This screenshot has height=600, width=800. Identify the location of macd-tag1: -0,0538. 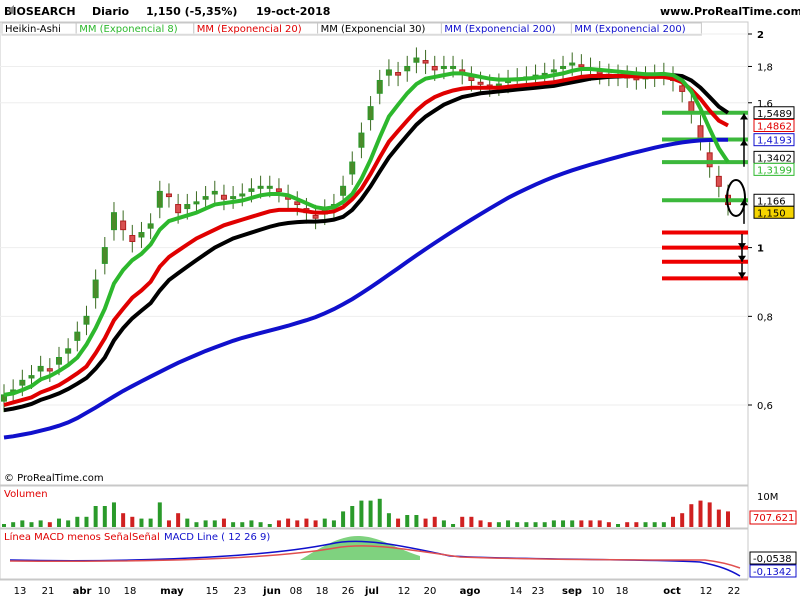
(772, 559).